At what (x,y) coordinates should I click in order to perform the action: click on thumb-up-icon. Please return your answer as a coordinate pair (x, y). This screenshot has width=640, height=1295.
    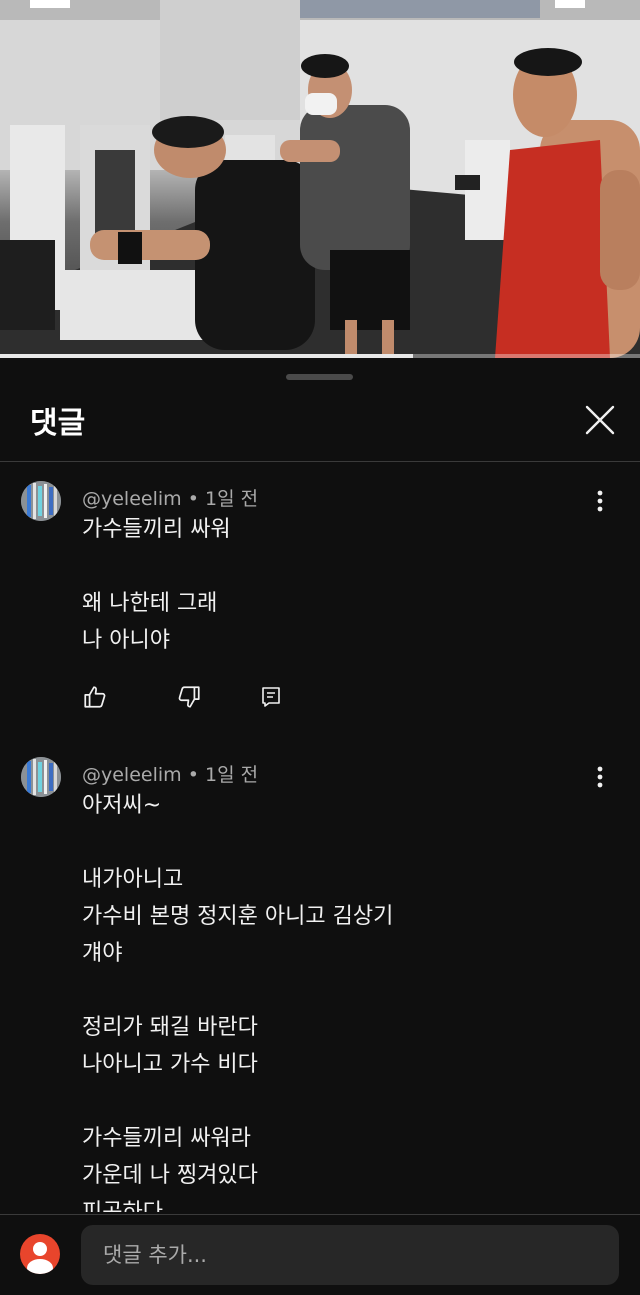
    Looking at the image, I should click on (95, 697).